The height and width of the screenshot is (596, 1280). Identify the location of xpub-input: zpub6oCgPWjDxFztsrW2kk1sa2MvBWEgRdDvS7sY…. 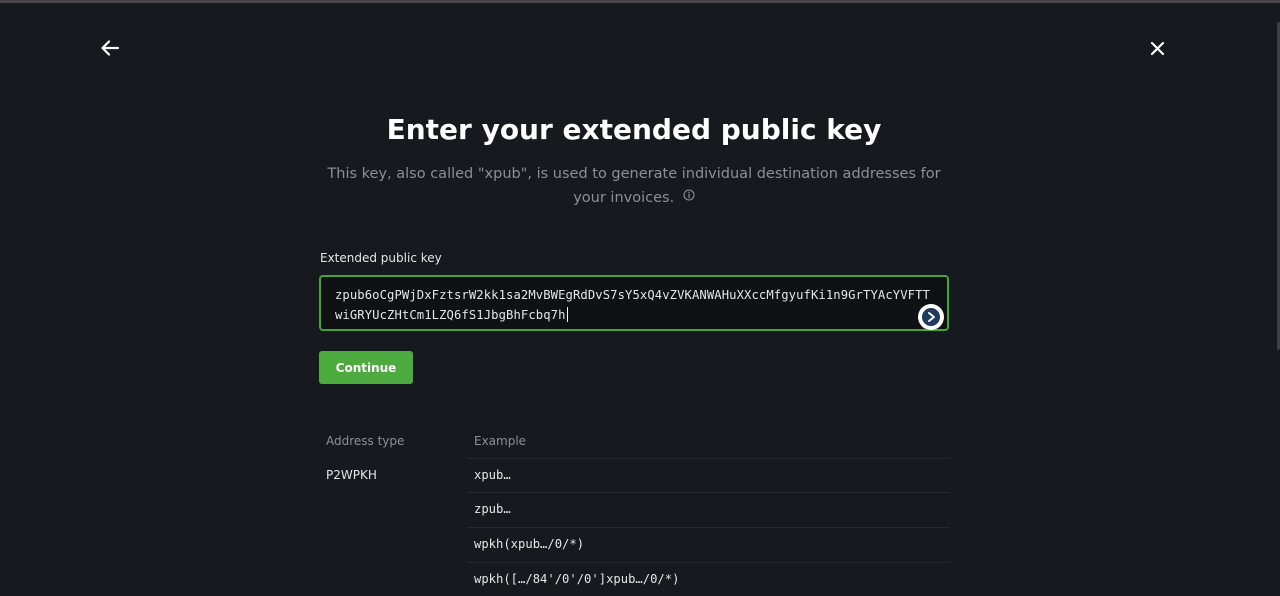
(634, 303).